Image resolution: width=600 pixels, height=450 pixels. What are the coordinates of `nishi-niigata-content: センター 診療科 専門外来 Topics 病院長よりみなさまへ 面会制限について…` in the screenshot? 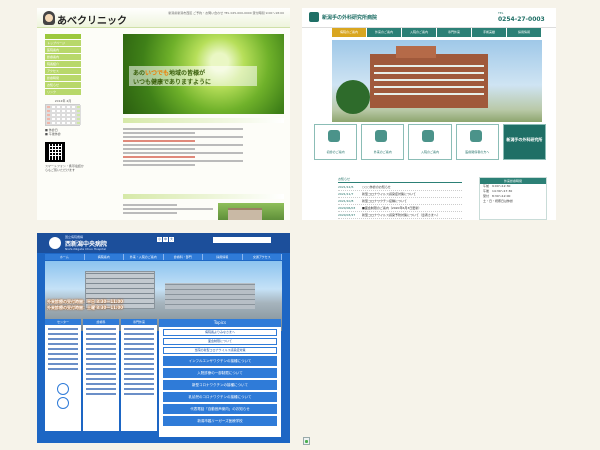 It's located at (163, 379).